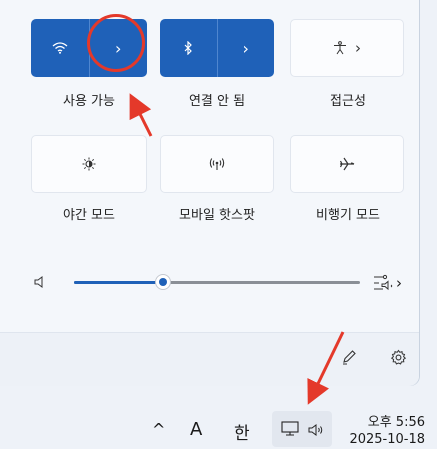  Describe the element at coordinates (290, 428) in the screenshot. I see `network-icon` at that location.